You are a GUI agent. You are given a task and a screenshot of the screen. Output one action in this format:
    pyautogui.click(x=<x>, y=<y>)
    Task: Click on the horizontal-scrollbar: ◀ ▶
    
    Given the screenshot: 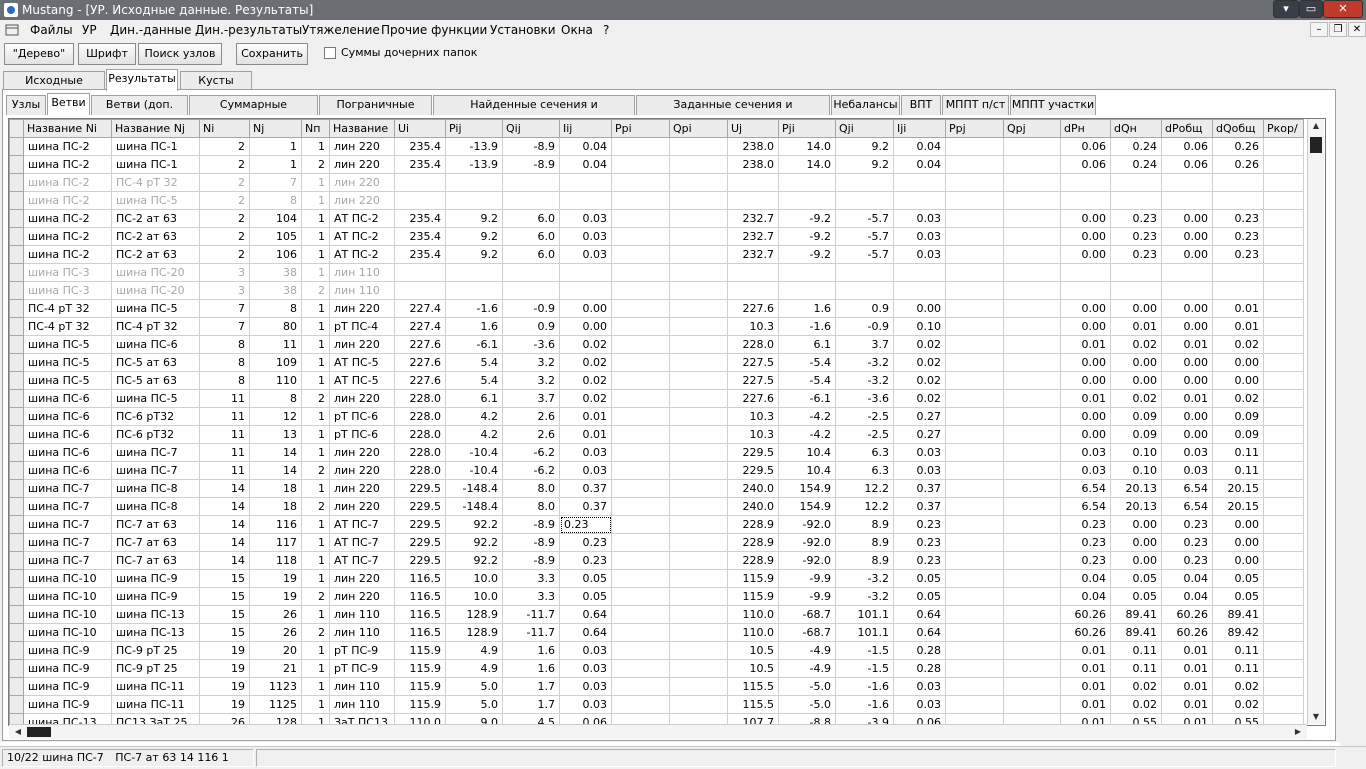 What is the action you would take?
    pyautogui.click(x=658, y=731)
    